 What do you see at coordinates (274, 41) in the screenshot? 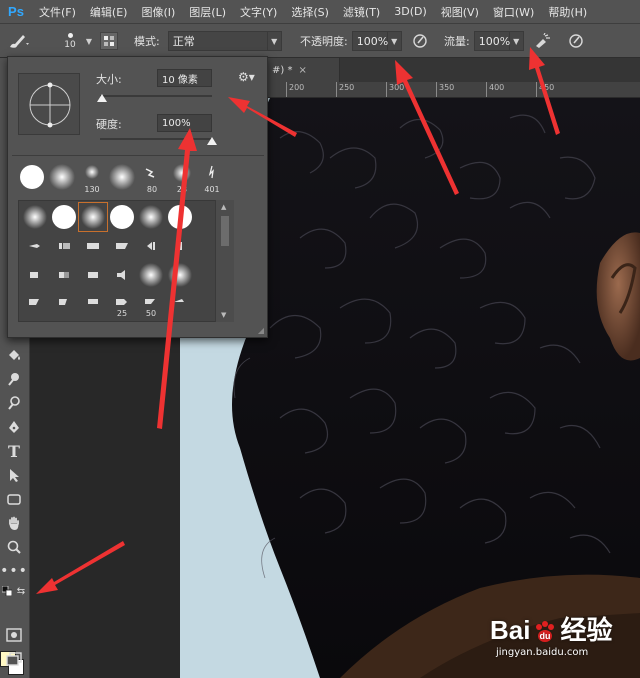
I see `mode-dropdown-arrow: ▼` at bounding box center [274, 41].